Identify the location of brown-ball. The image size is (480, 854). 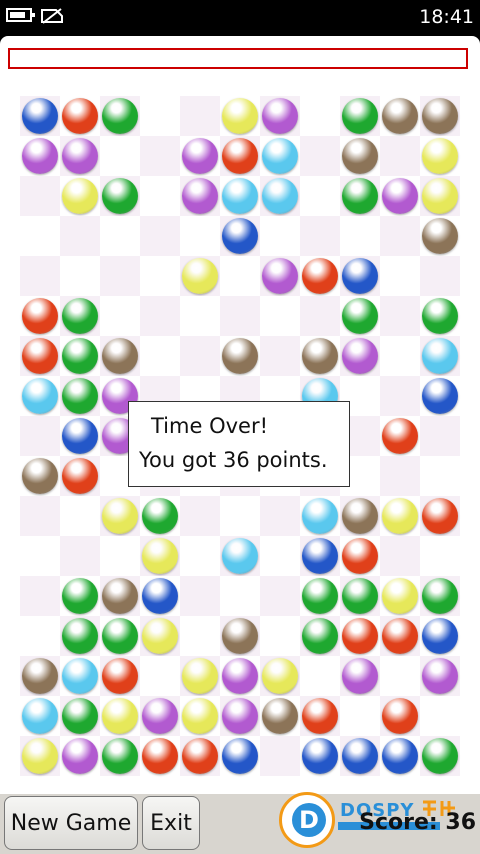
(440, 116).